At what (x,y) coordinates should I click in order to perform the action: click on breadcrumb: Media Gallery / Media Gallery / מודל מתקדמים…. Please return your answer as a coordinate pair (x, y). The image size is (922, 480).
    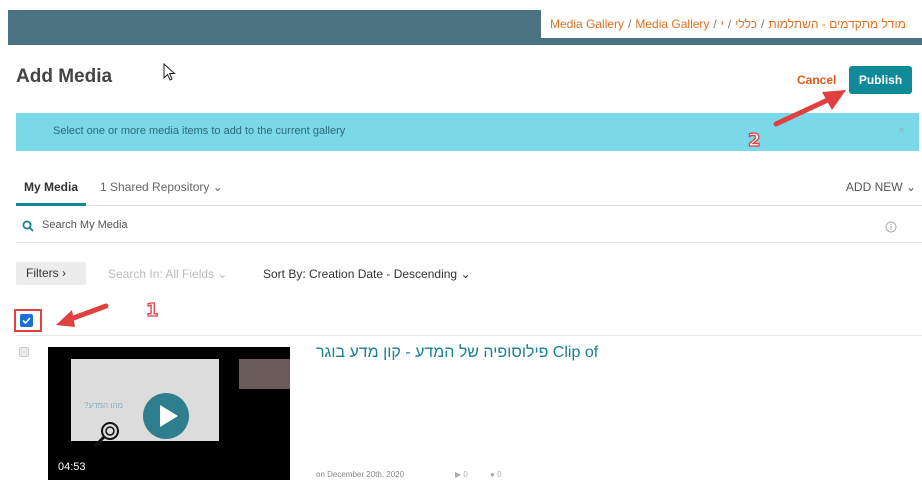
    Looking at the image, I should click on (731, 24).